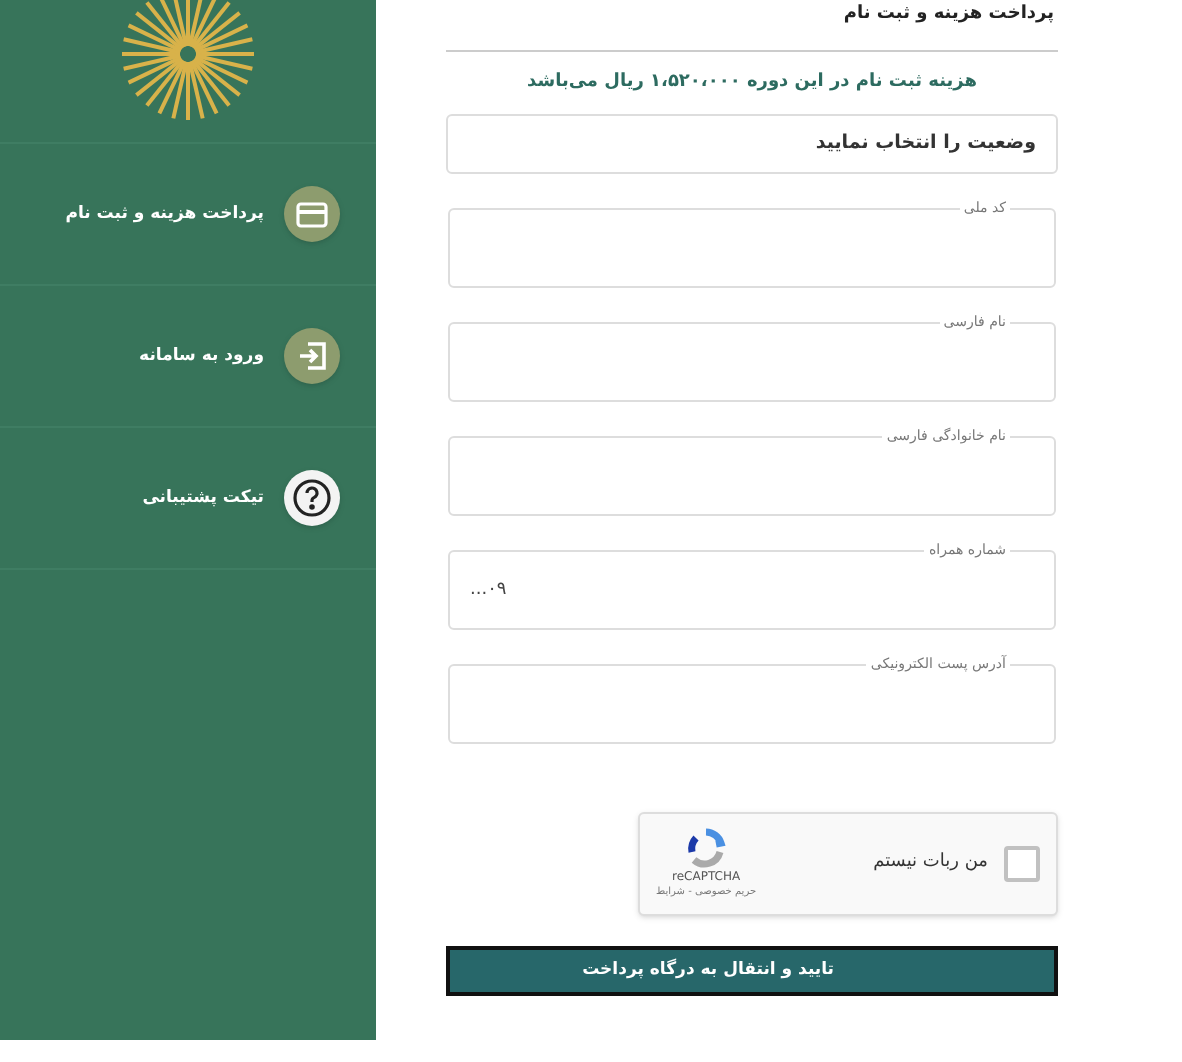  Describe the element at coordinates (188, 499) in the screenshot. I see `sidebar-item: تیکت پشتیبانی` at that location.